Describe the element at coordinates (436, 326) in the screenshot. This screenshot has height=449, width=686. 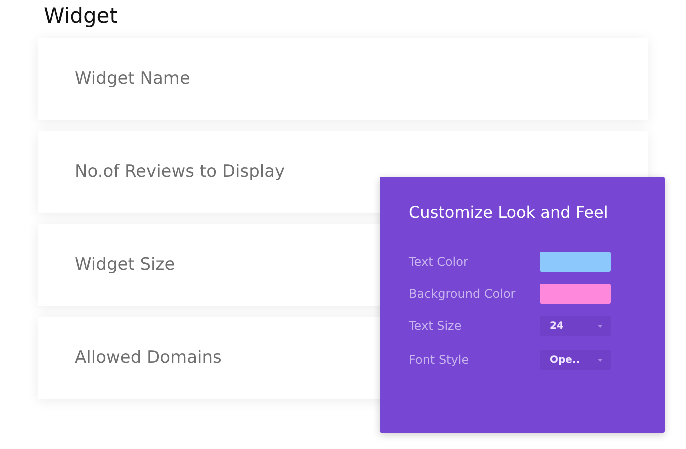
I see `setting-label: Text Size` at that location.